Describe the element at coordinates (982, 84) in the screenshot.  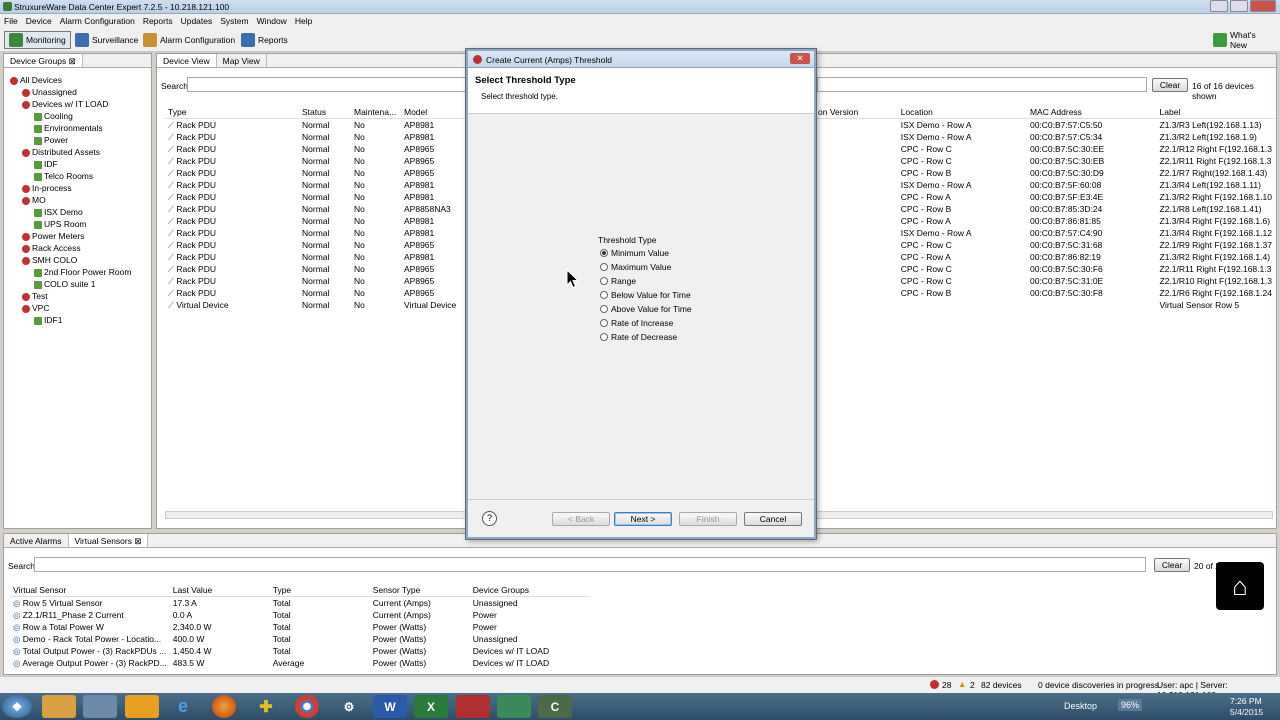
I see `search-input-right` at that location.